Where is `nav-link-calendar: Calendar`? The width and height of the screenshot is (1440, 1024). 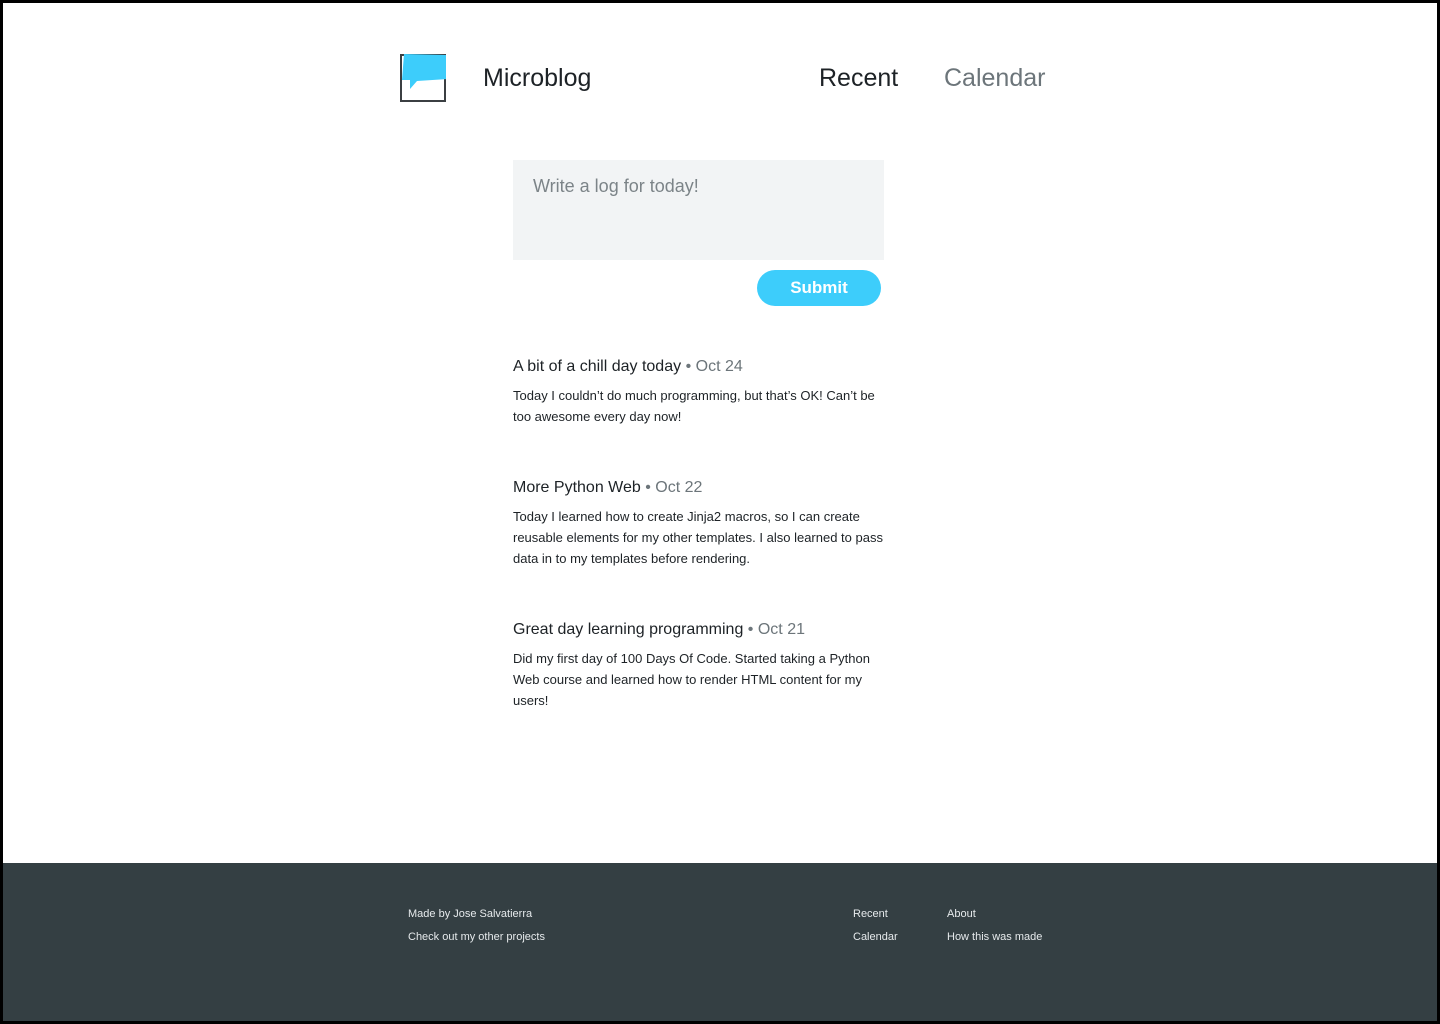 nav-link-calendar: Calendar is located at coordinates (994, 78).